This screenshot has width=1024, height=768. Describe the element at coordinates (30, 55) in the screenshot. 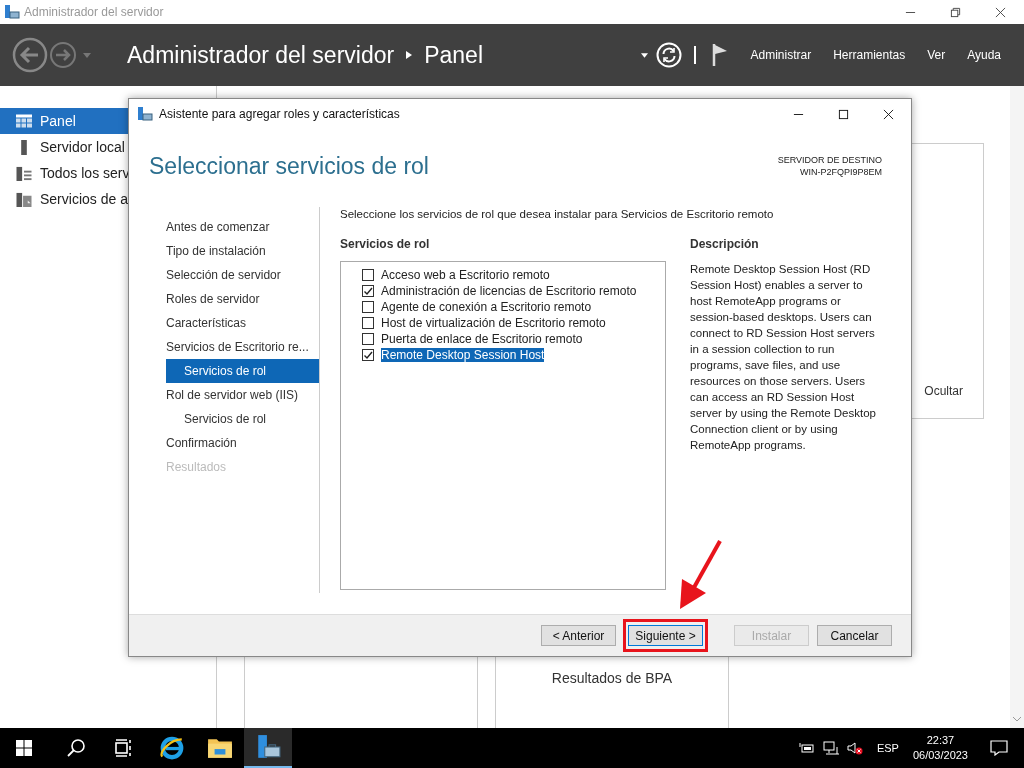

I see `back-icon` at that location.